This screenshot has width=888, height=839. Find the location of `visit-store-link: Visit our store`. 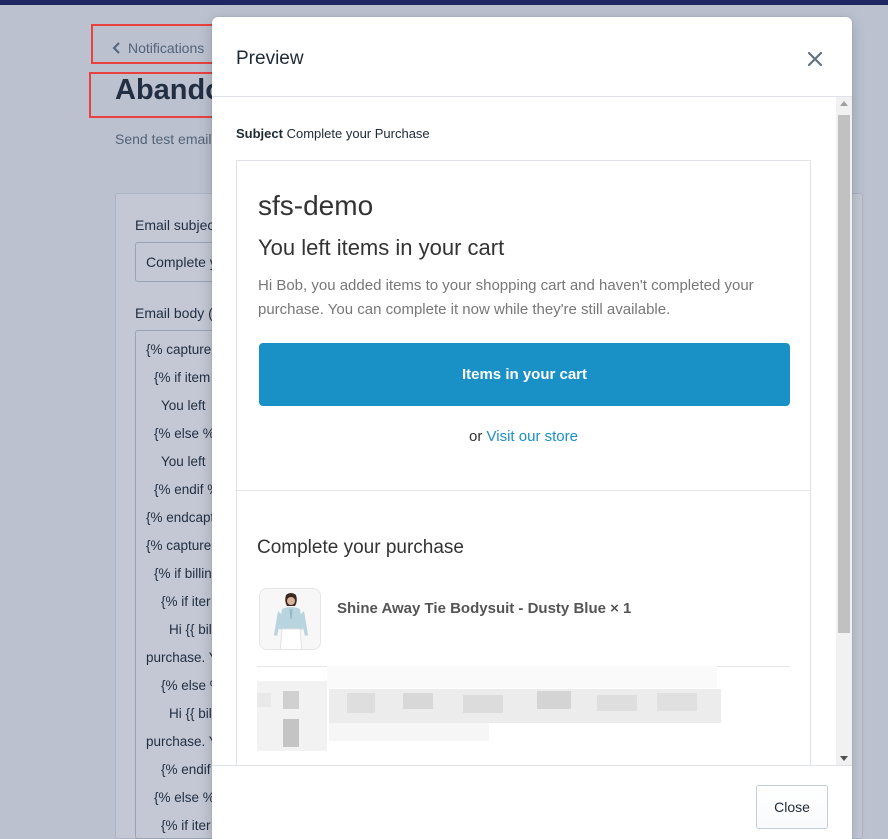

visit-store-link: Visit our store is located at coordinates (532, 436).